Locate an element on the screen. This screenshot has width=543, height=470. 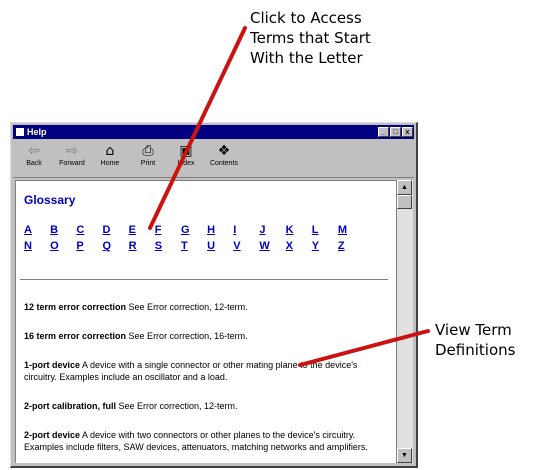
back-label: Back is located at coordinates (34, 163).